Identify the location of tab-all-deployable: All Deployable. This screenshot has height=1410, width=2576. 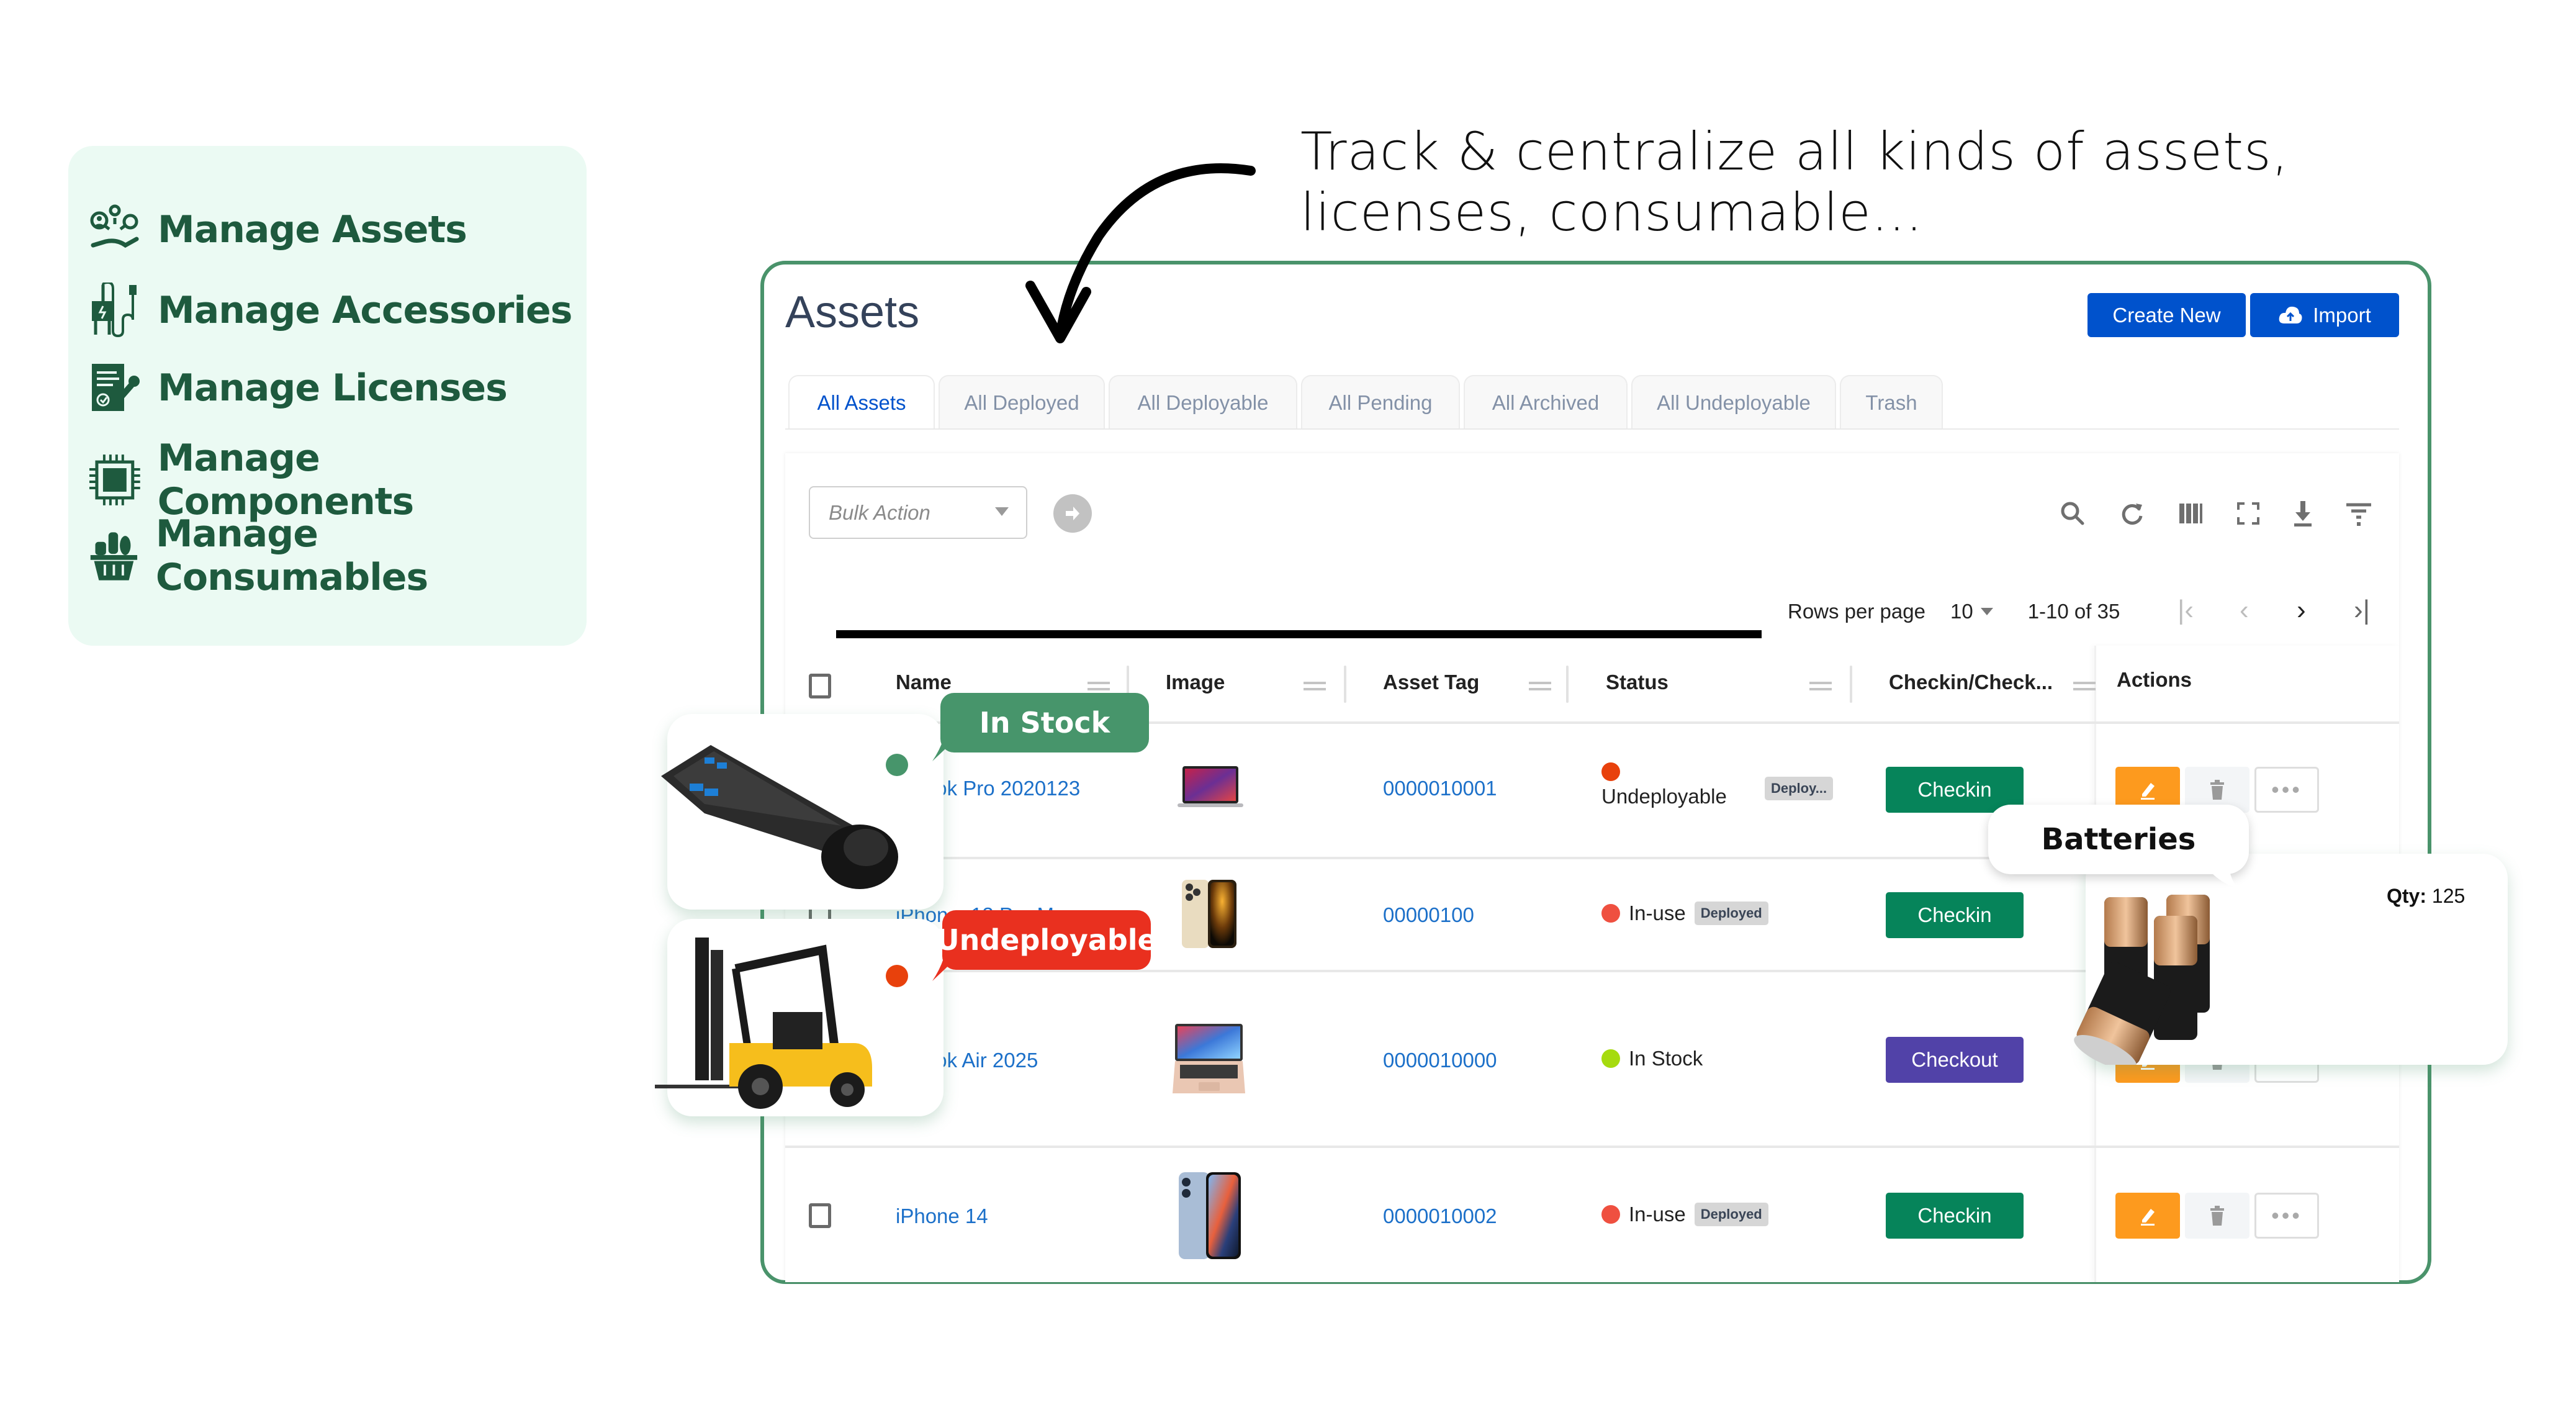
(1203, 402).